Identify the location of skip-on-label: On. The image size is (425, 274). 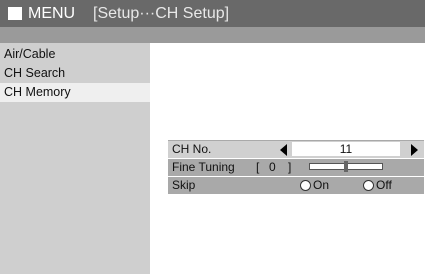
(321, 185).